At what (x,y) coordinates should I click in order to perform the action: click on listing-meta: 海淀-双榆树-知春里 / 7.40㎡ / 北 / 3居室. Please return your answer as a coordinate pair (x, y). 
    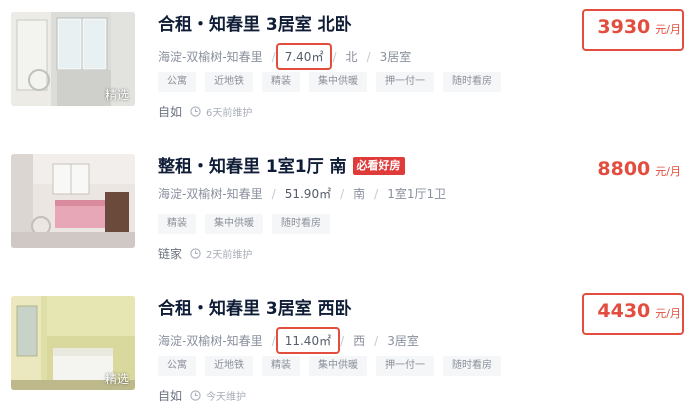
    Looking at the image, I should click on (284, 56).